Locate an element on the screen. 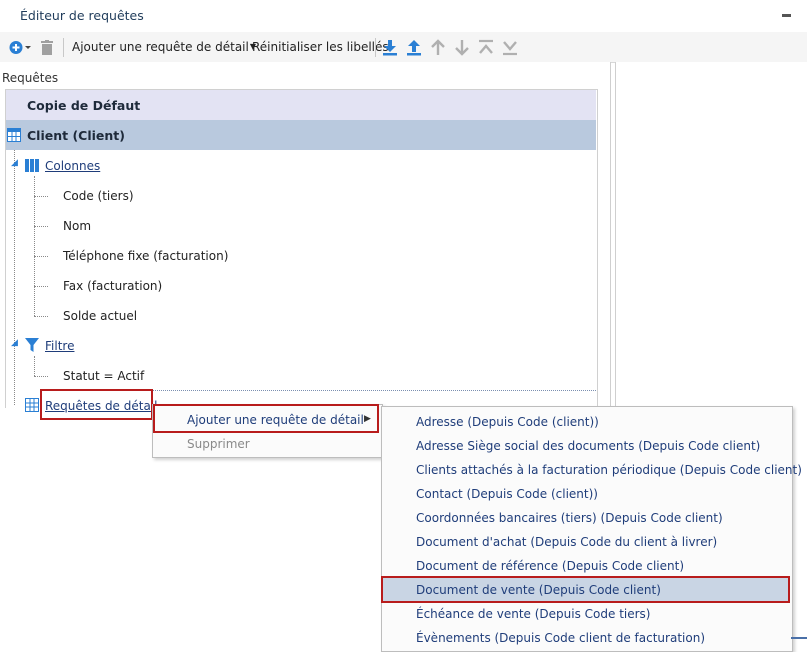 Image resolution: width=807 pixels, height=652 pixels. move-down-button is located at coordinates (462, 47).